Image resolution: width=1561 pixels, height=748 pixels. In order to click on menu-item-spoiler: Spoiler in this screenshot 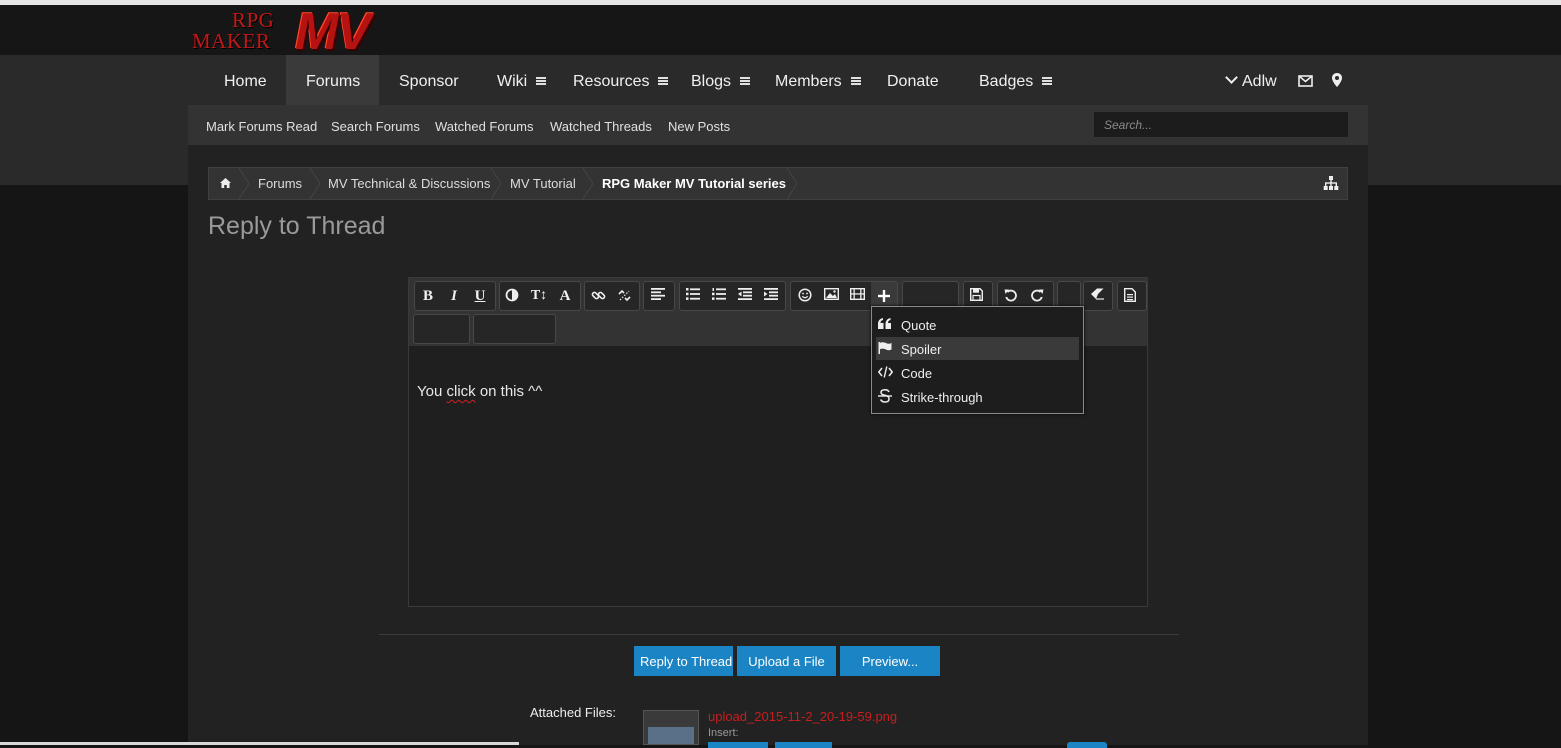, I will do `click(977, 348)`.